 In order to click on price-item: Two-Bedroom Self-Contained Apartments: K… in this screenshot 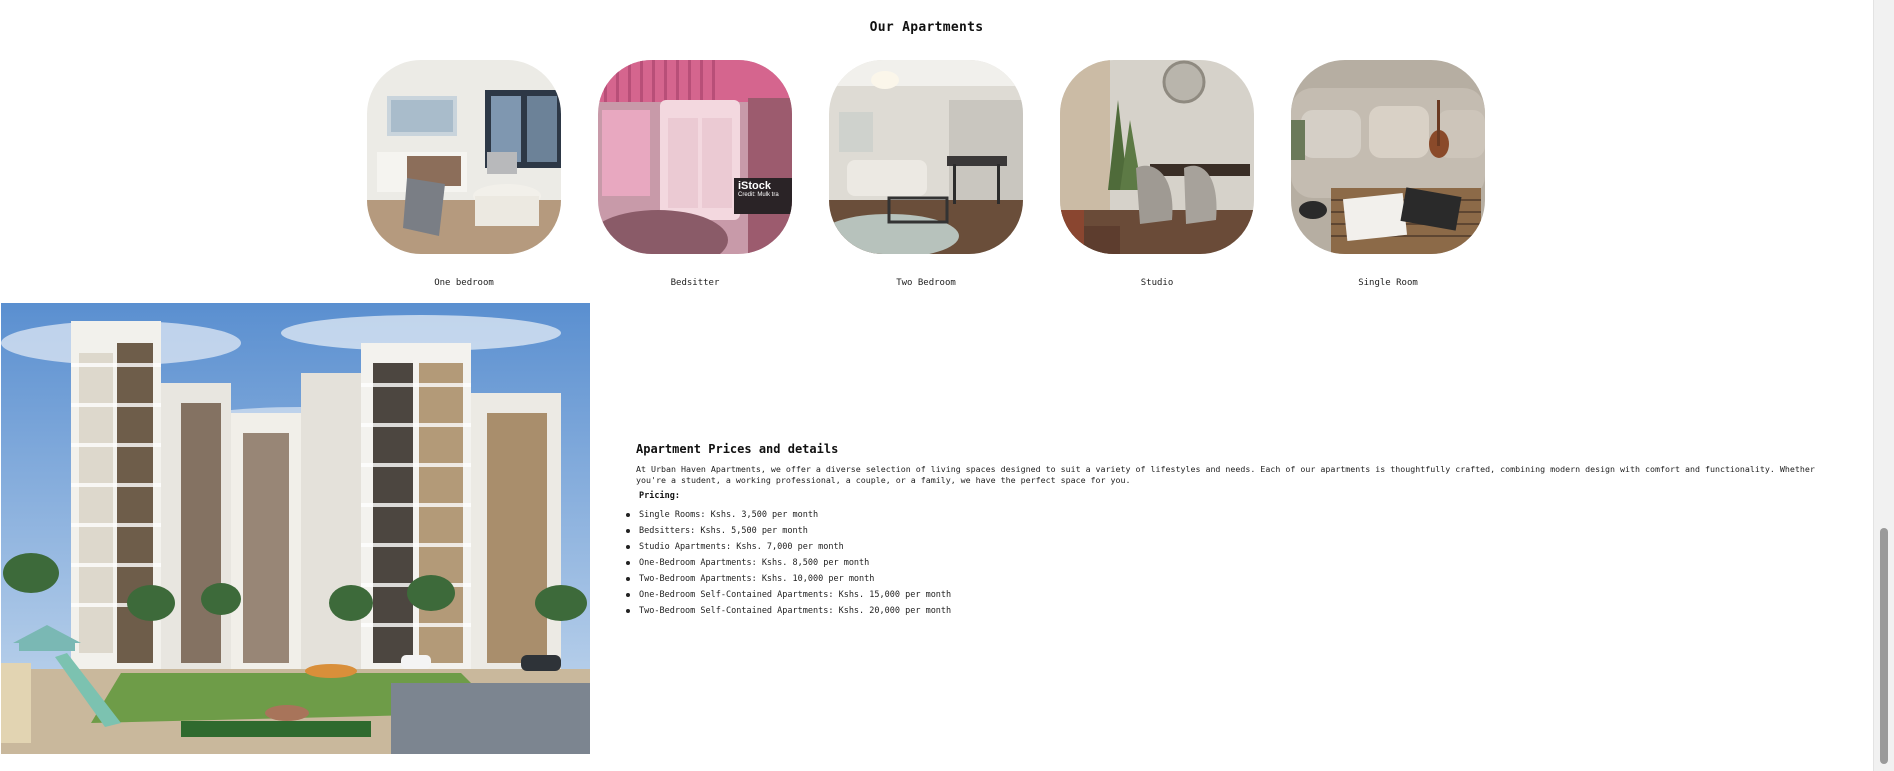, I will do `click(1229, 613)`.